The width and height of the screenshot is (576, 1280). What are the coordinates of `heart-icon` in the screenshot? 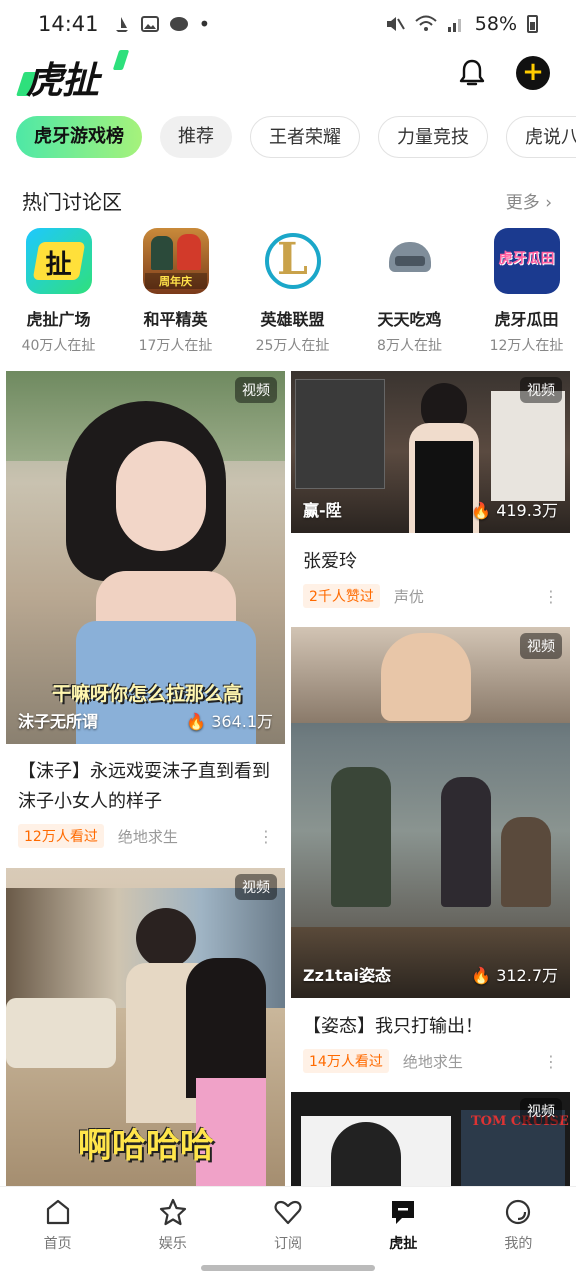 It's located at (288, 1212).